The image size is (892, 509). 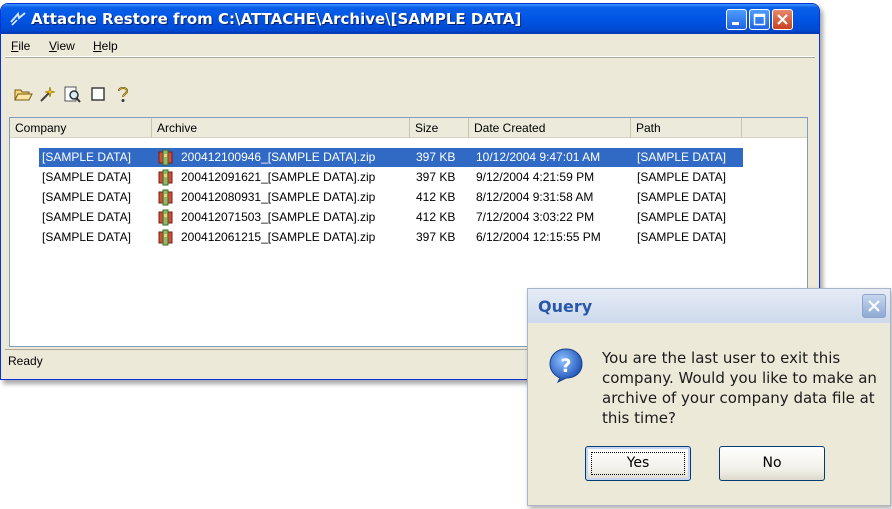 I want to click on column-header-archive: Archive, so click(x=281, y=128).